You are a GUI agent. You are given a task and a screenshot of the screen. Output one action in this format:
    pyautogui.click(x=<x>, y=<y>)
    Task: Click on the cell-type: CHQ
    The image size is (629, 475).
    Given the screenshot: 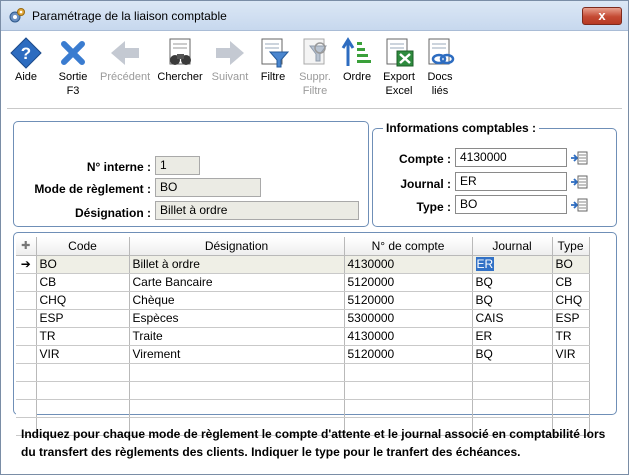 What is the action you would take?
    pyautogui.click(x=571, y=300)
    